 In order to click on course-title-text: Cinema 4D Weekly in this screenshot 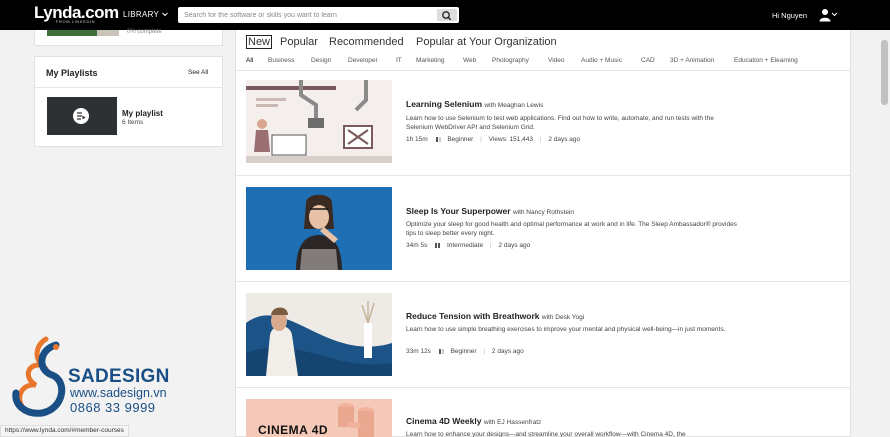, I will do `click(444, 421)`.